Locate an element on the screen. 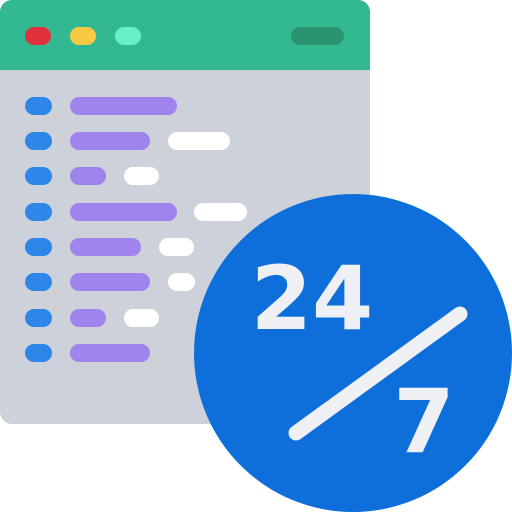  window-maximize-dot is located at coordinates (128, 36).